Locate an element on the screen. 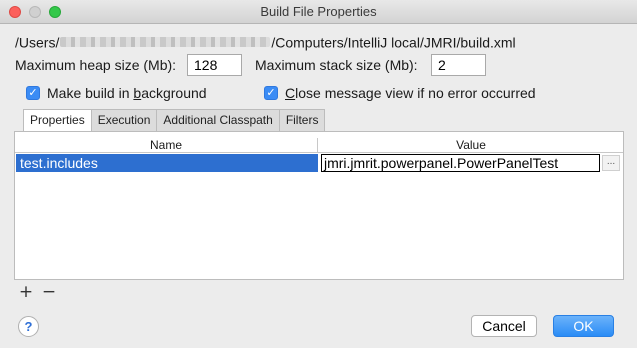 The width and height of the screenshot is (637, 348). max-heap-input is located at coordinates (214, 65).